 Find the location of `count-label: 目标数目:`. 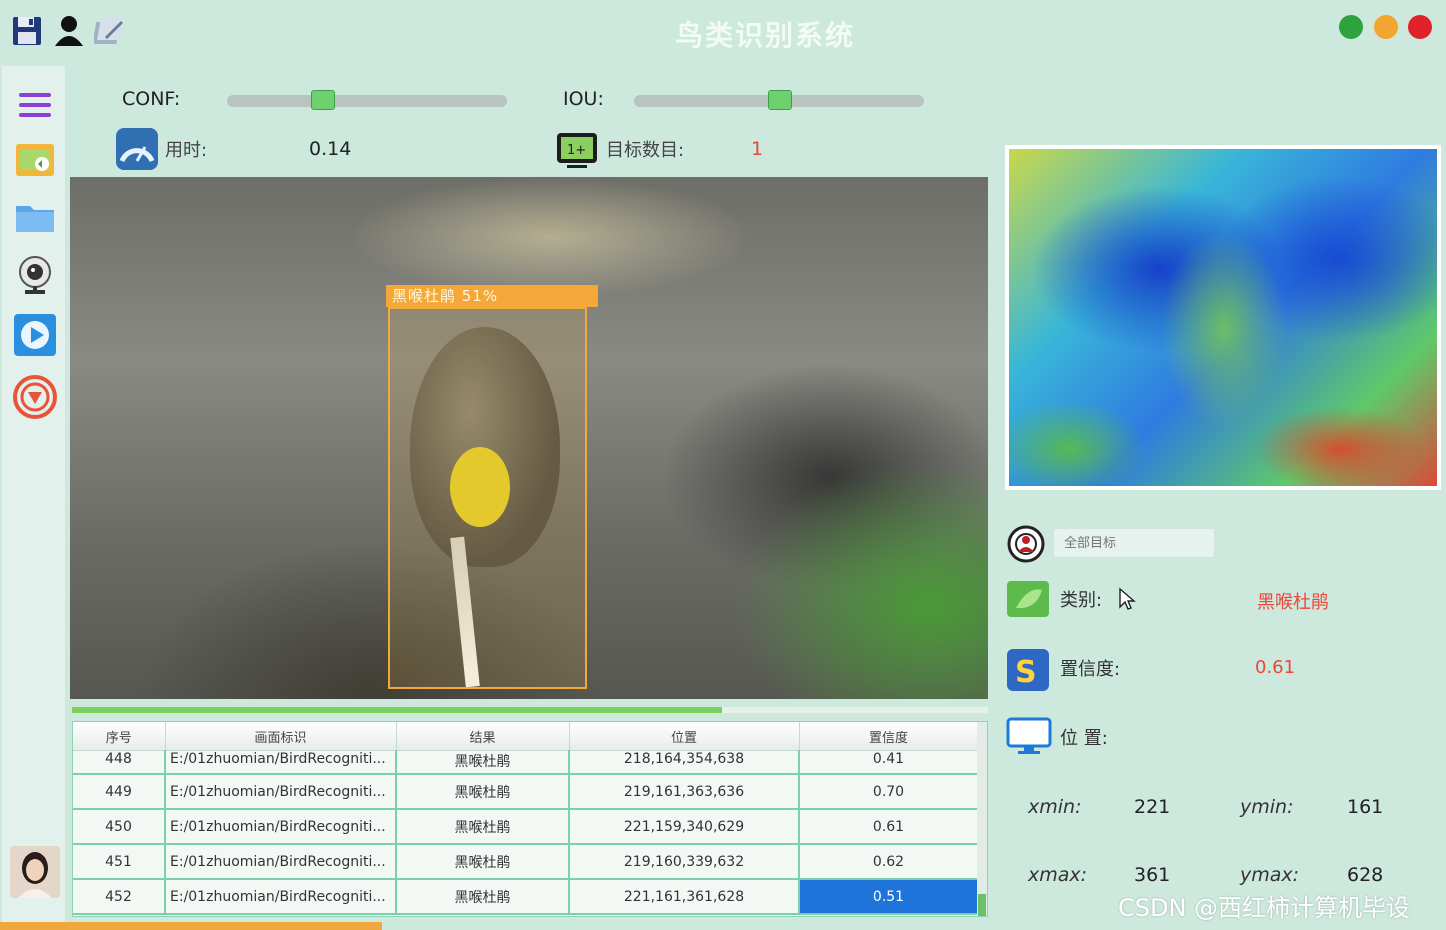

count-label: 目标数目: is located at coordinates (645, 150).